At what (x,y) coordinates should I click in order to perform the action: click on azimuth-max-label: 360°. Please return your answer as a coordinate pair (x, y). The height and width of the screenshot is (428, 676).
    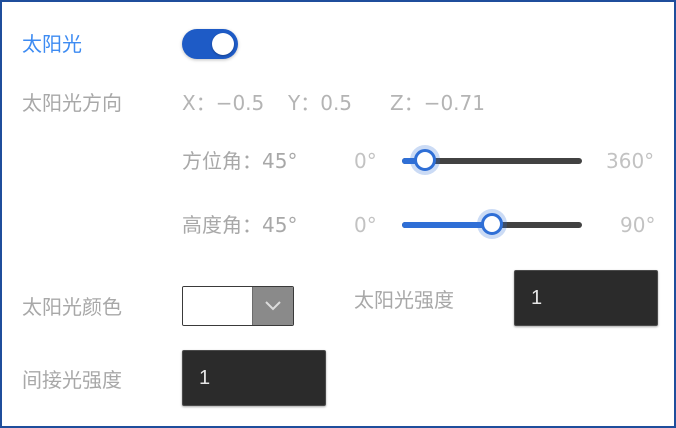
    Looking at the image, I should click on (630, 161).